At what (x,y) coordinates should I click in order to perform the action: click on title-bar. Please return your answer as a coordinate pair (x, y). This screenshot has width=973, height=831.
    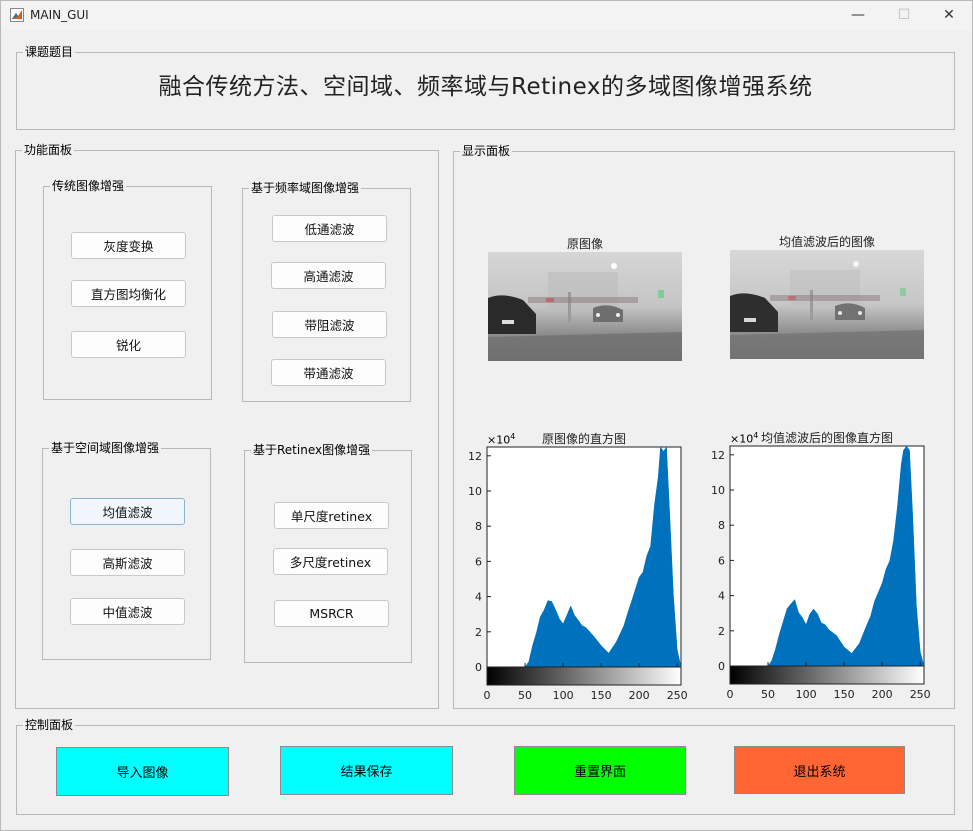
    Looking at the image, I should click on (486, 15).